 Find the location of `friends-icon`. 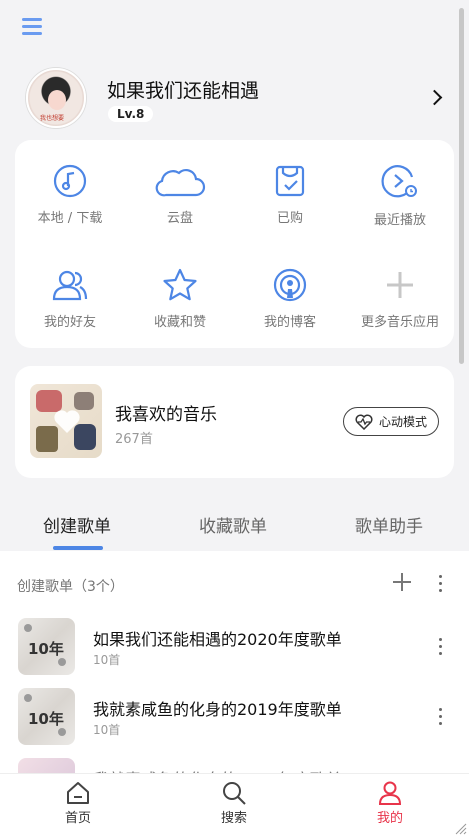

friends-icon is located at coordinates (70, 285).